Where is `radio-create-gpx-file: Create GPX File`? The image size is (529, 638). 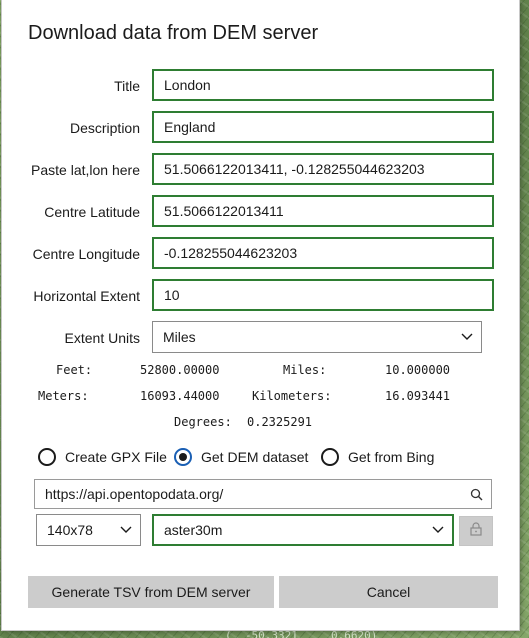 radio-create-gpx-file: Create GPX File is located at coordinates (102, 457).